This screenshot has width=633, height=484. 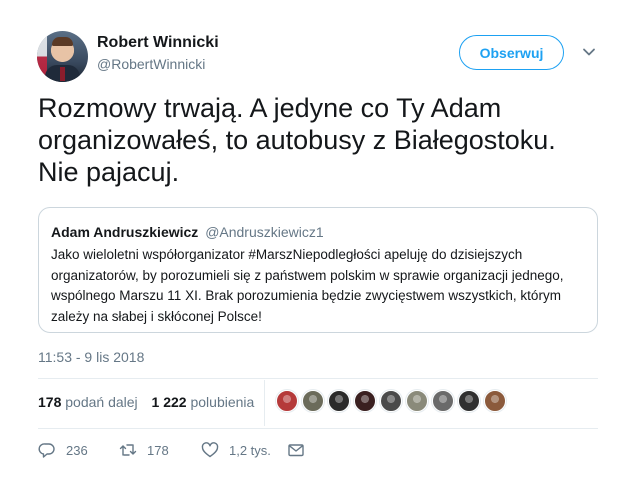 I want to click on envelope-icon, so click(x=296, y=450).